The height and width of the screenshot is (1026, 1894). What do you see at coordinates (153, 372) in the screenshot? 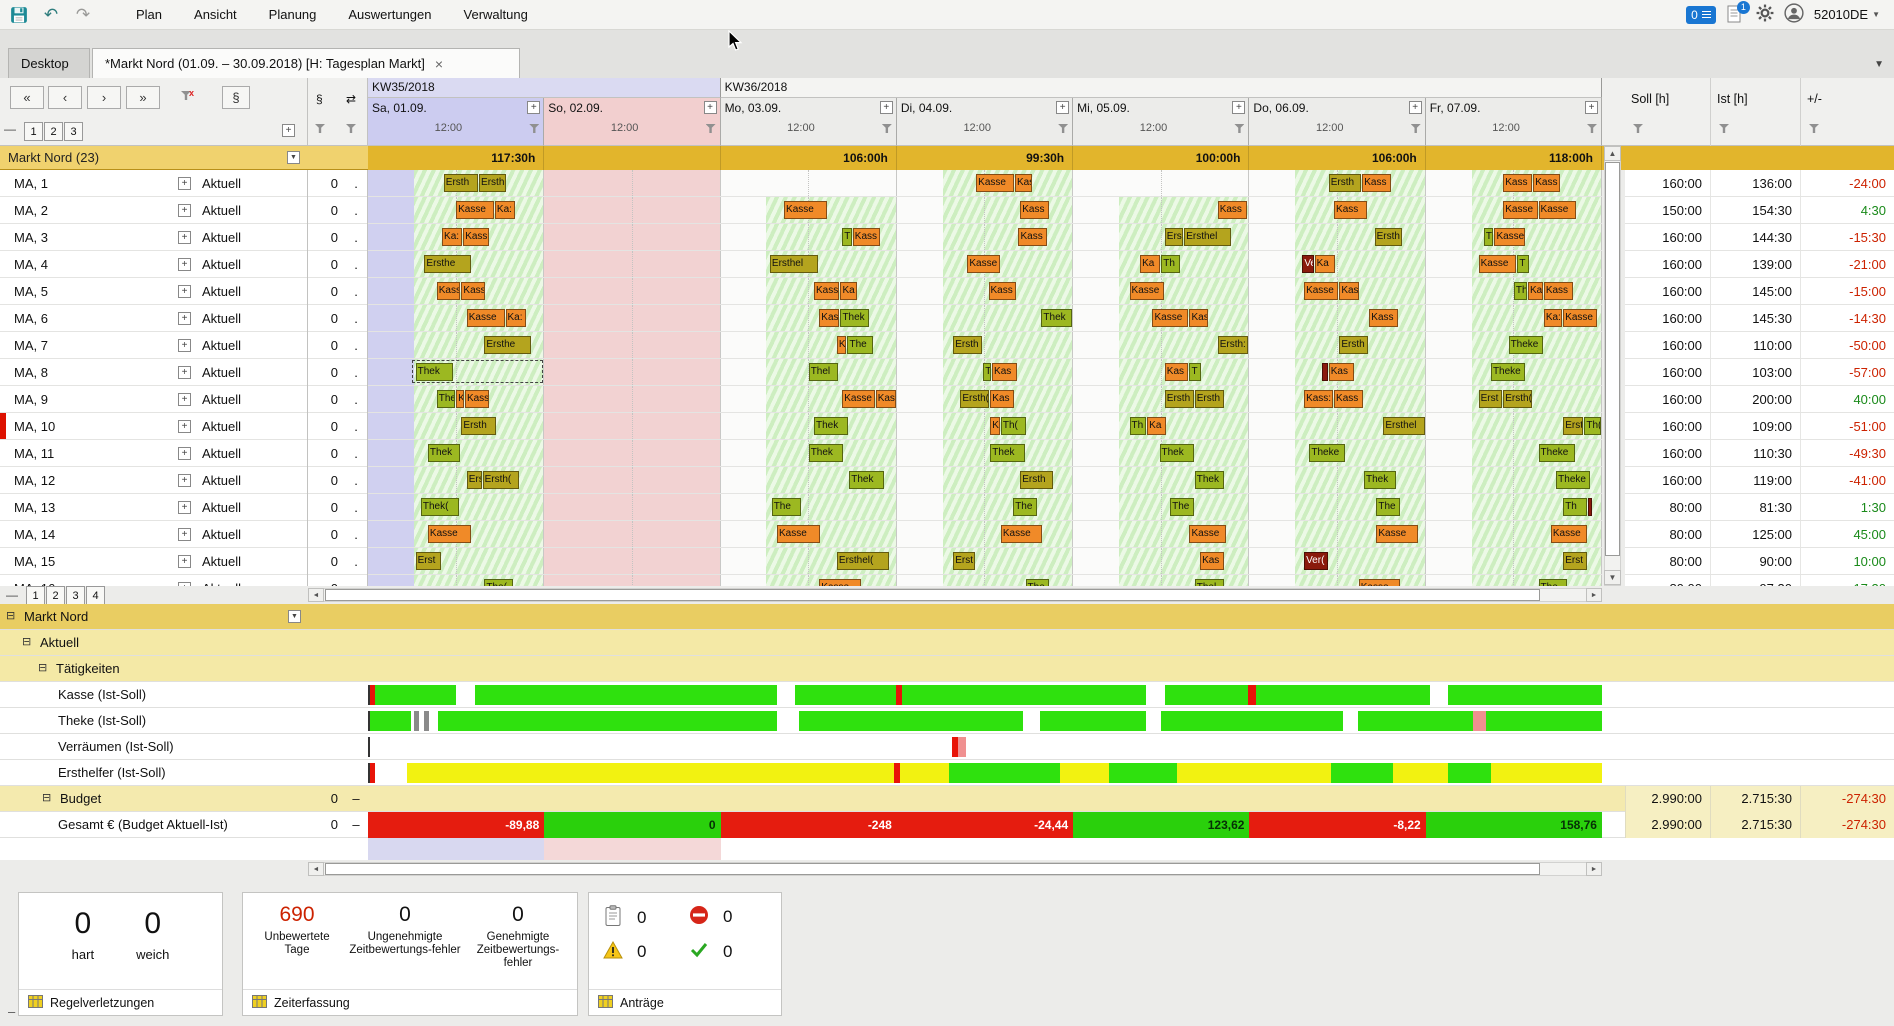
I see `employee-row-8: MA, 8 + Aktuell` at bounding box center [153, 372].